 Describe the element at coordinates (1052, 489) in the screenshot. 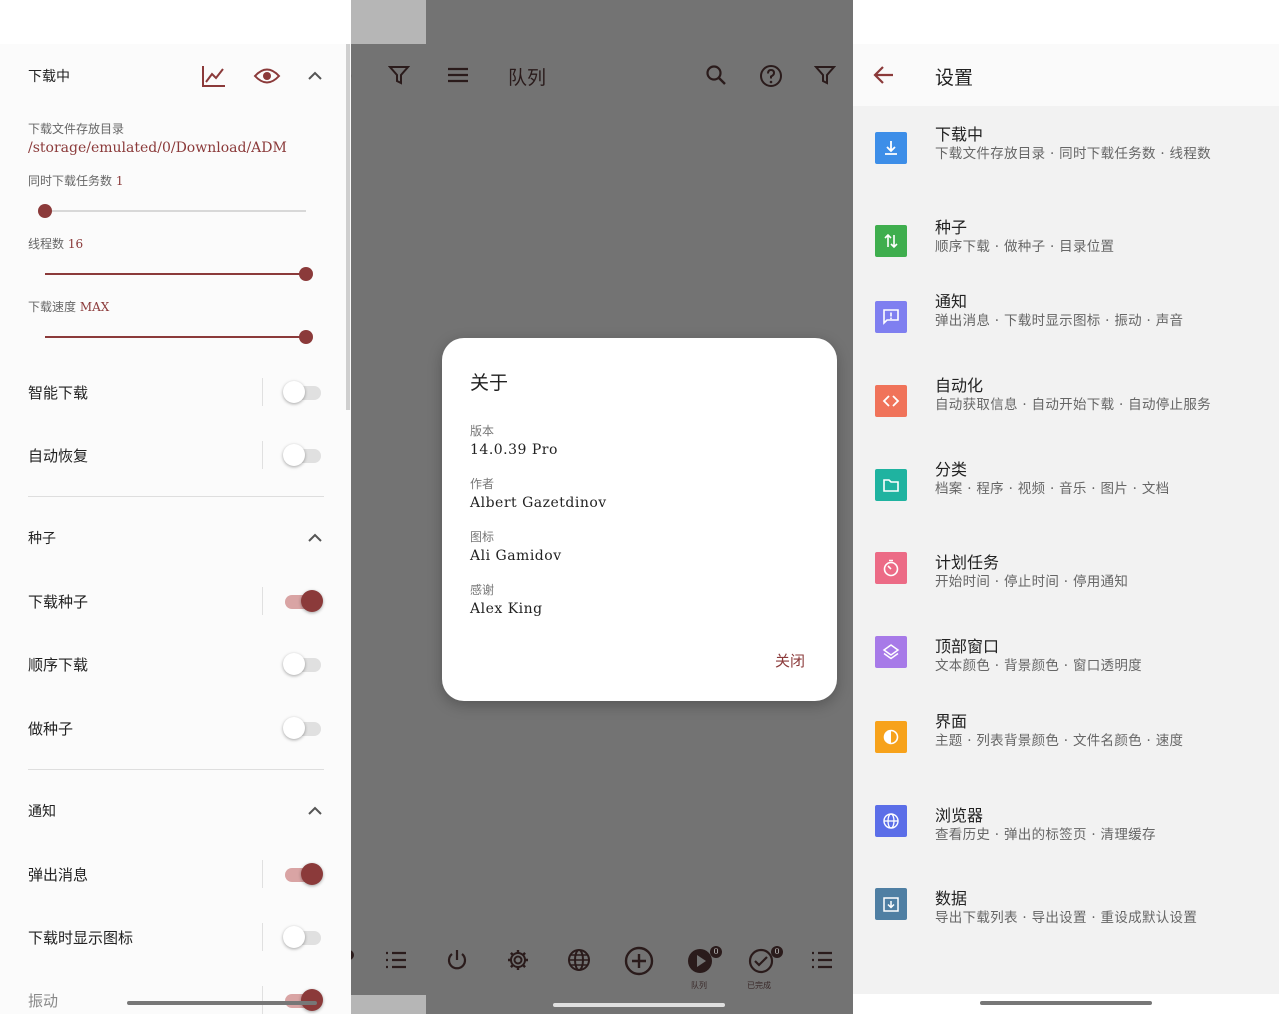

I see `settings-item-summary: 档案 · 程序 · 视频 · 音乐 · 图片 · 文档` at that location.